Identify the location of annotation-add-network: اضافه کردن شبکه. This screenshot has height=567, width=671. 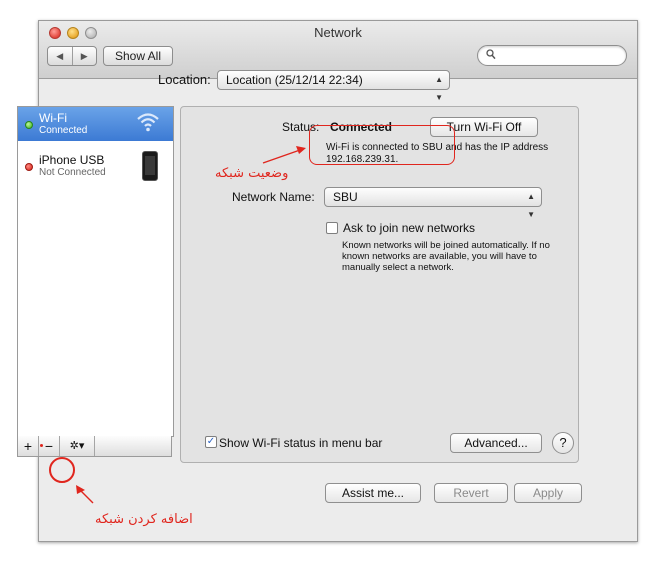
(144, 519).